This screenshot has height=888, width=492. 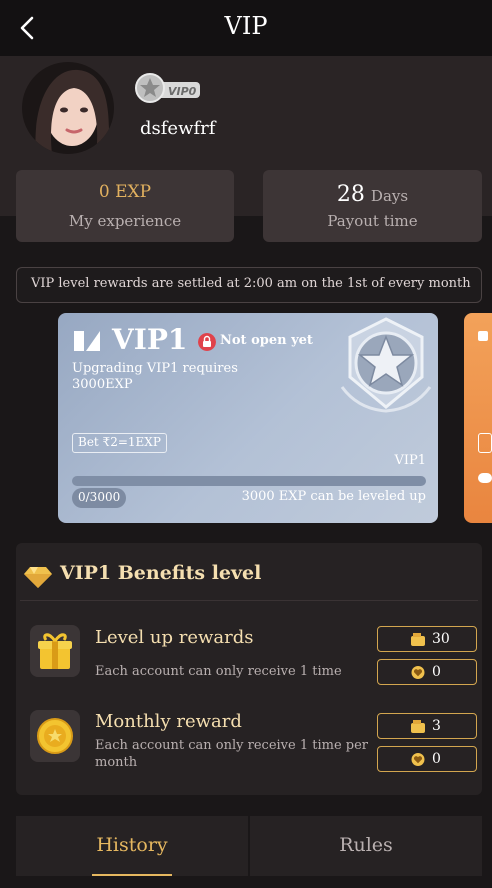 I want to click on levelup-wallet-amount: 30, so click(x=441, y=639).